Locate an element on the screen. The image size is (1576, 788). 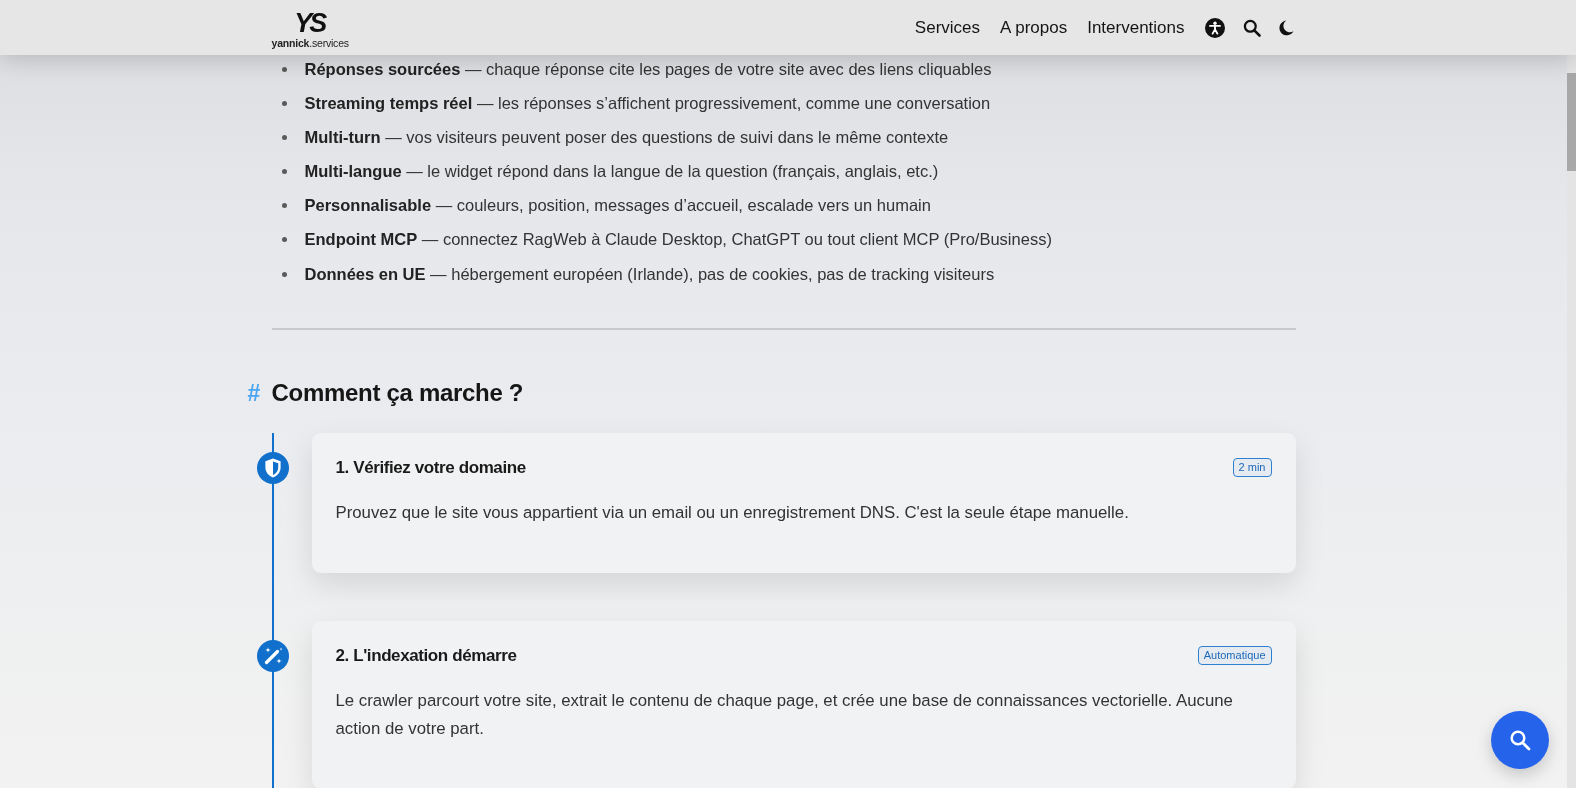
shield-icon is located at coordinates (272, 468).